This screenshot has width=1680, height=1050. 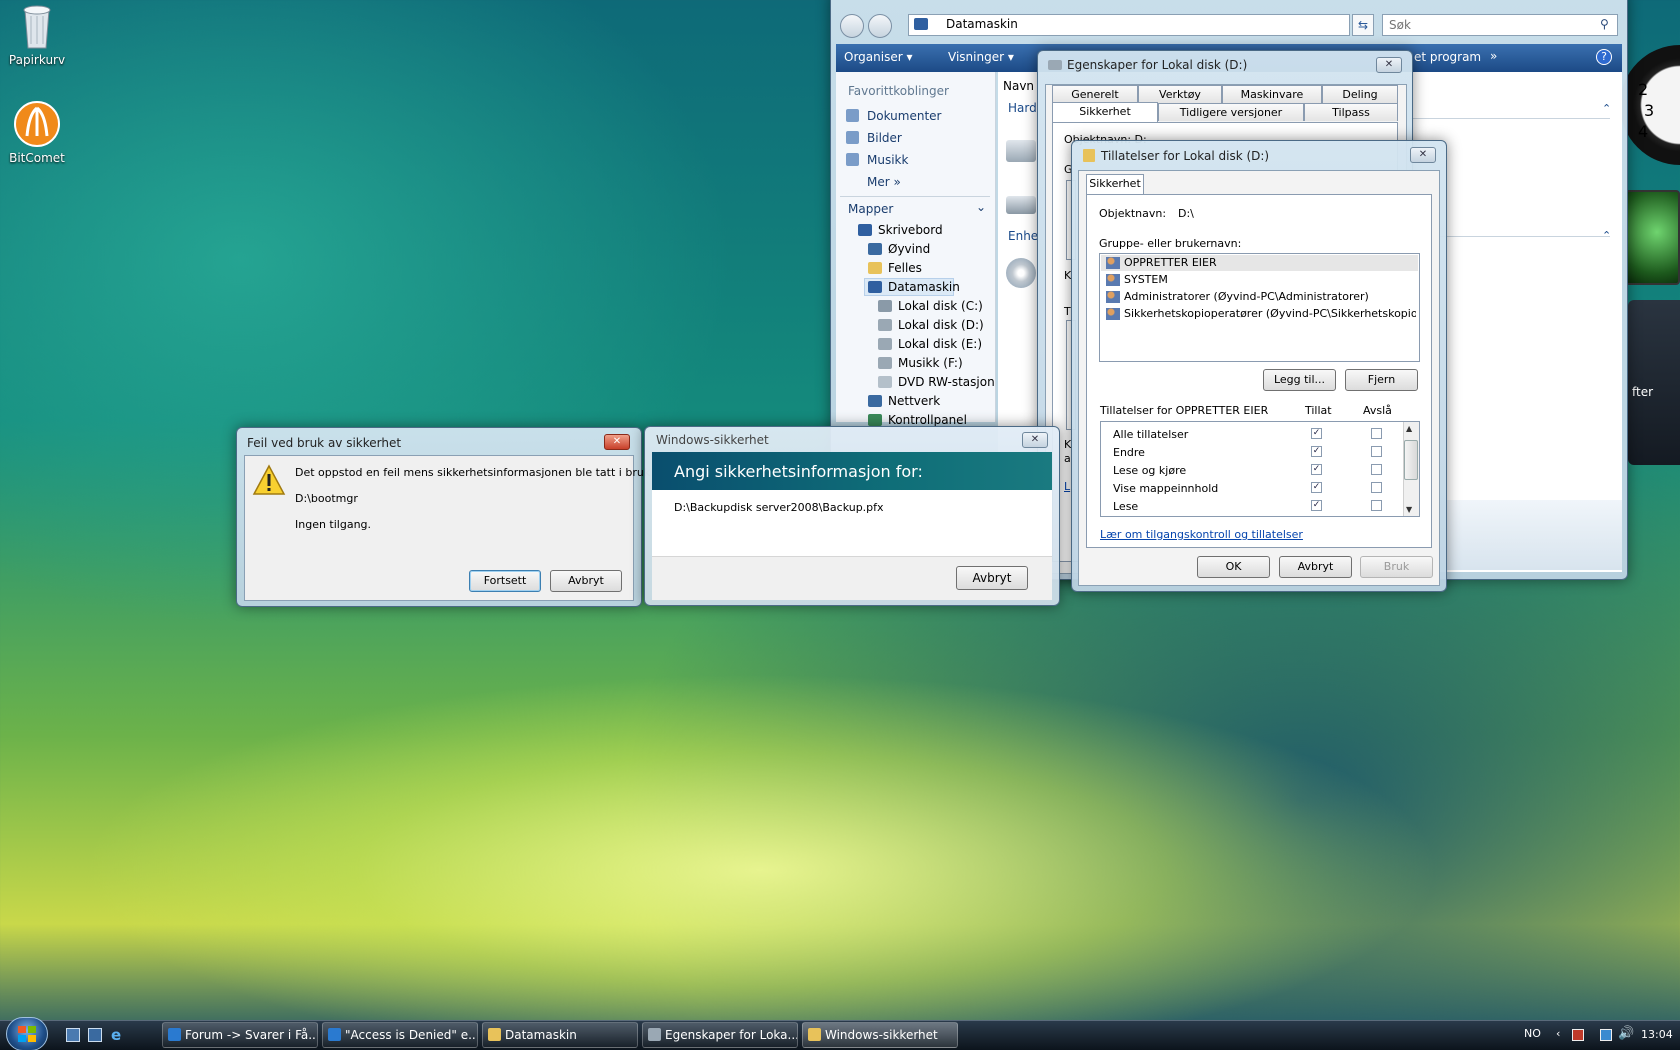 What do you see at coordinates (1643, 392) in the screenshot?
I see `feed-gadget-text: fter` at bounding box center [1643, 392].